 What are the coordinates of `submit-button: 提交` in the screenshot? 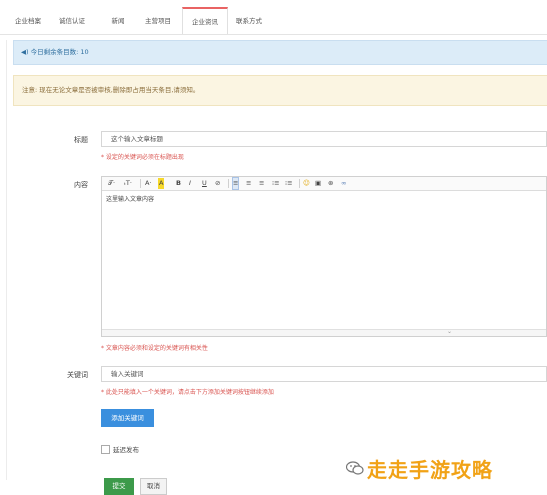 It's located at (119, 486).